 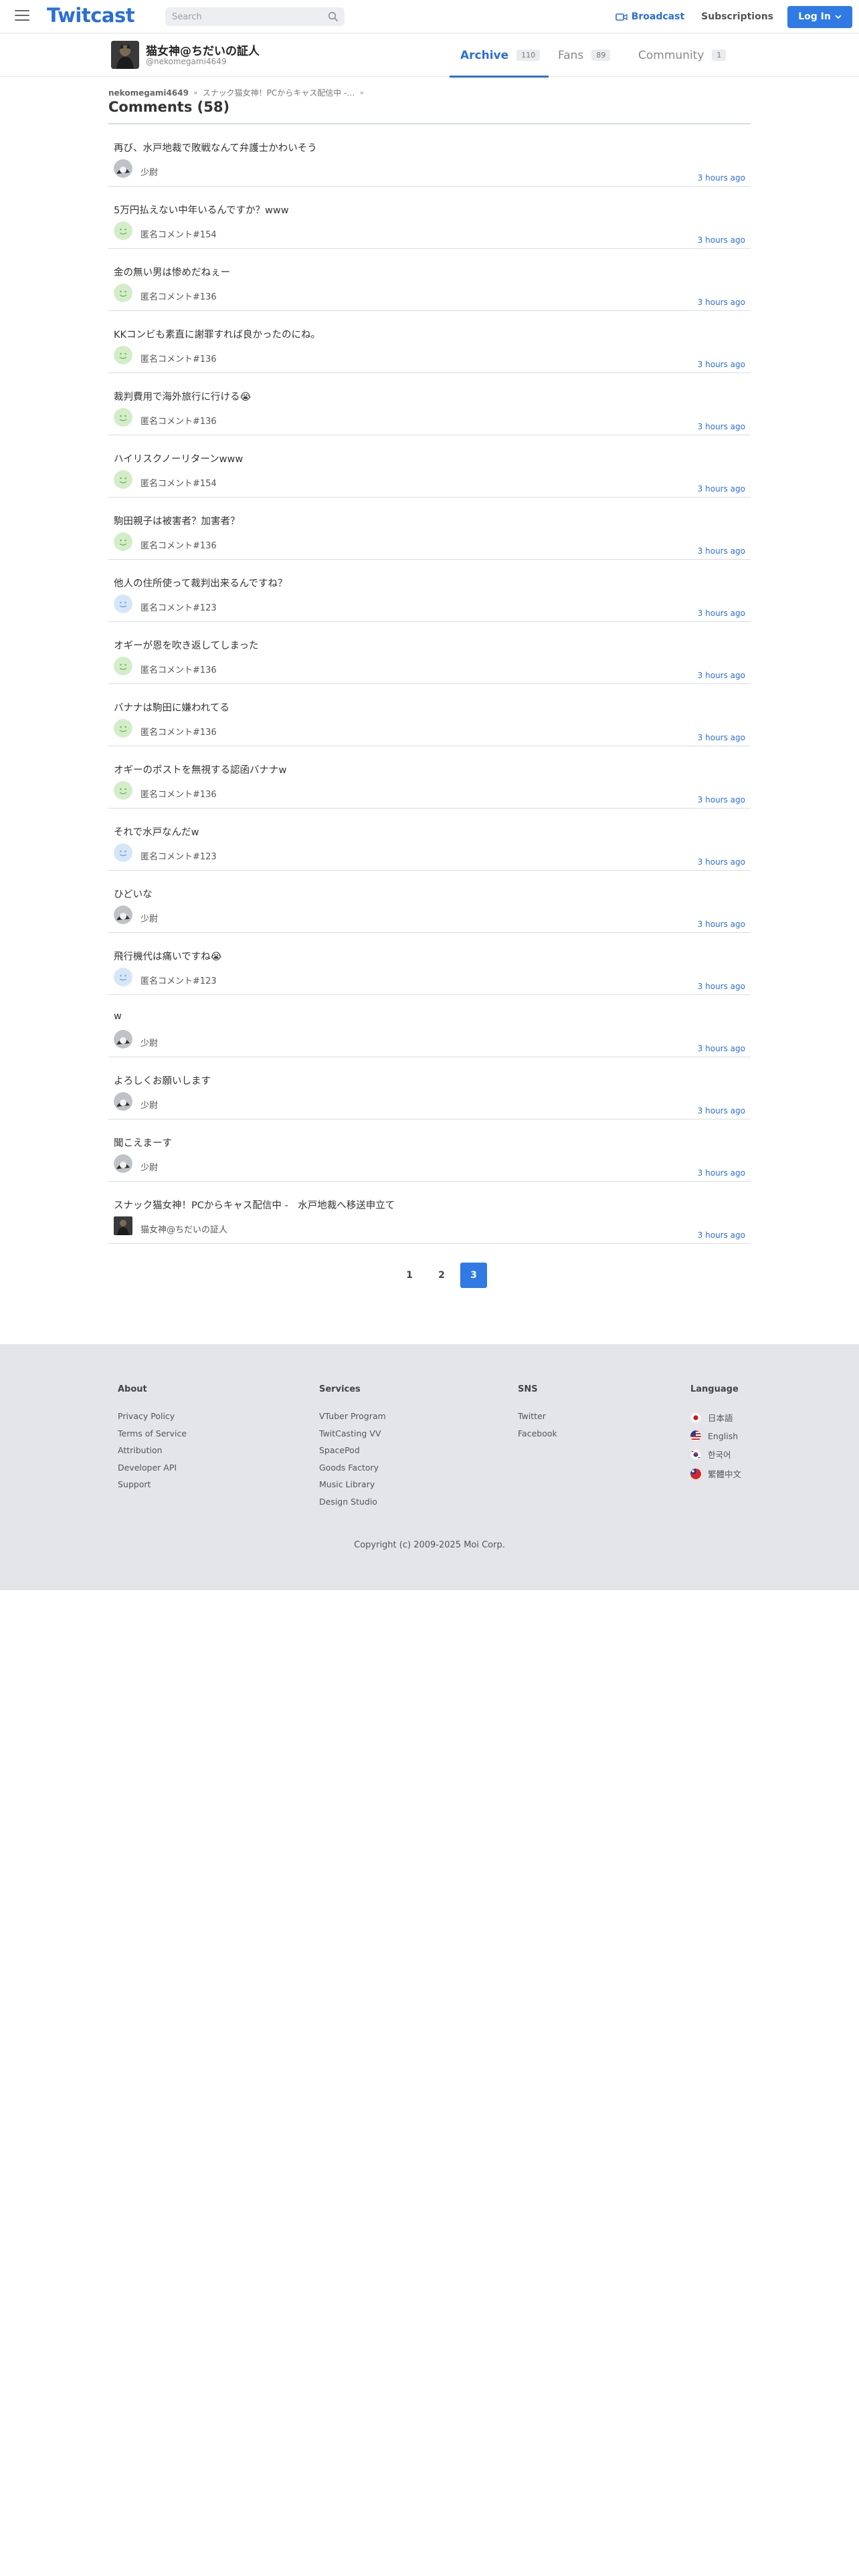 What do you see at coordinates (589, 55) in the screenshot?
I see `tab-fans: Fans 89` at bounding box center [589, 55].